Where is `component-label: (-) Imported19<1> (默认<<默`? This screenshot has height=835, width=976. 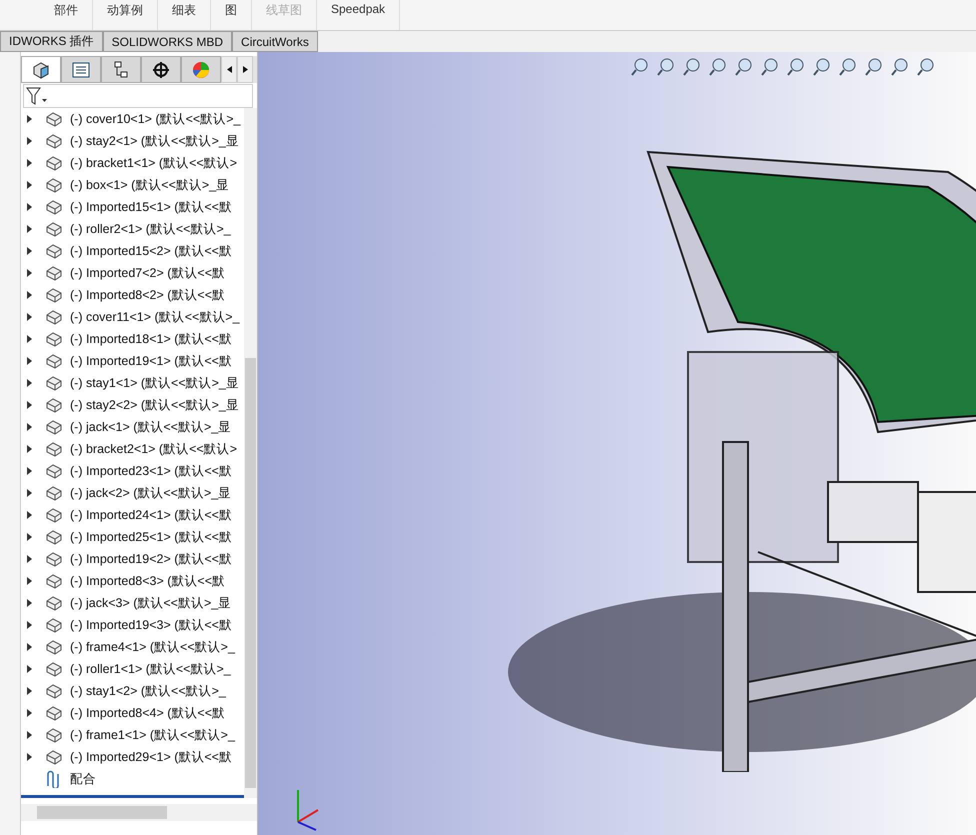 component-label: (-) Imported19<1> (默认<<默 is located at coordinates (151, 361).